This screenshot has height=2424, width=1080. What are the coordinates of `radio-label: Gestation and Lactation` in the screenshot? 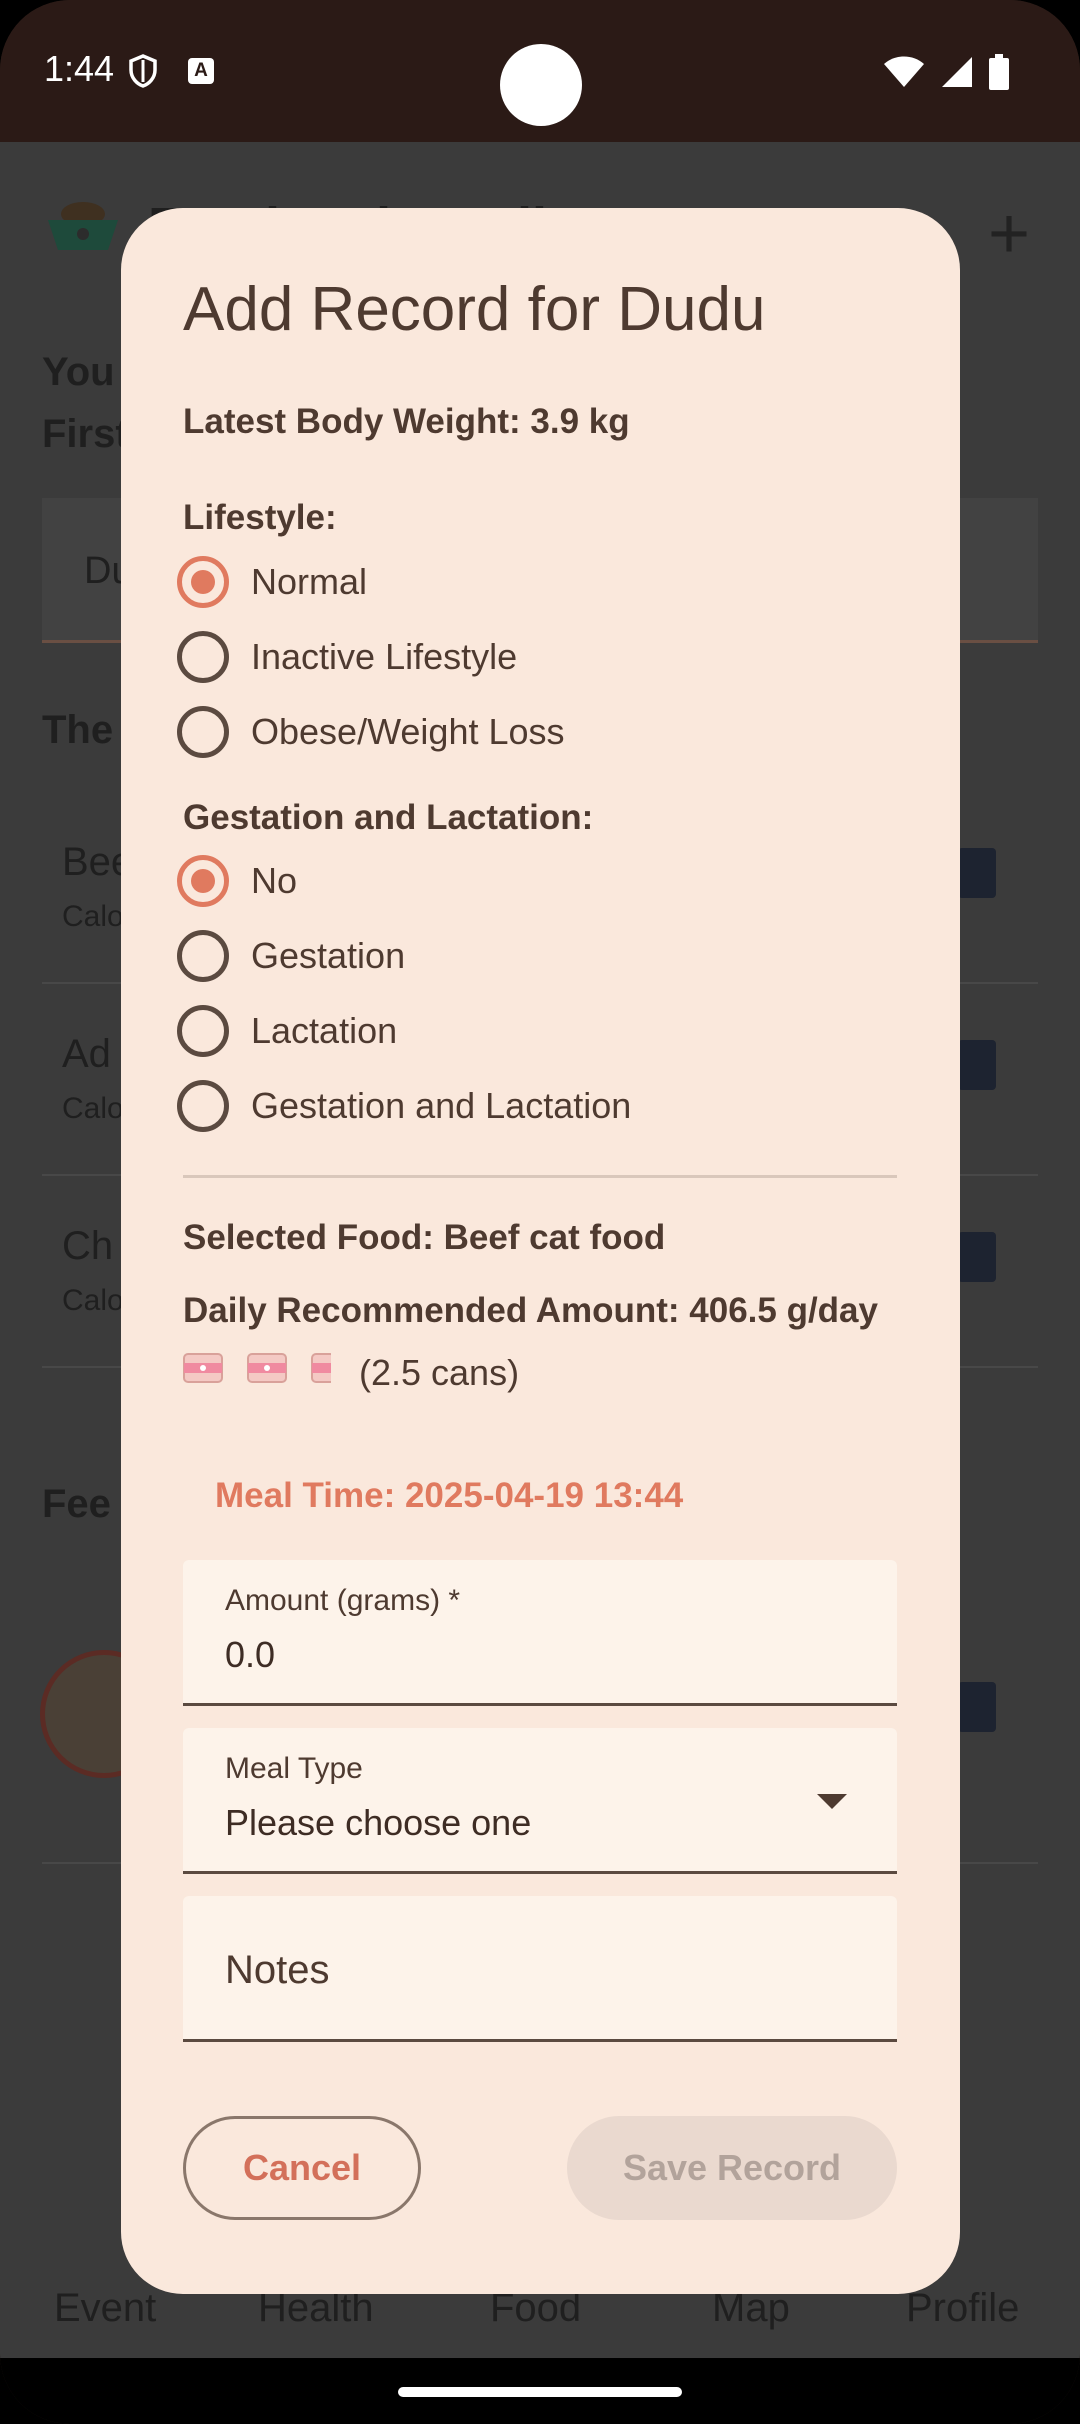 It's located at (441, 1105).